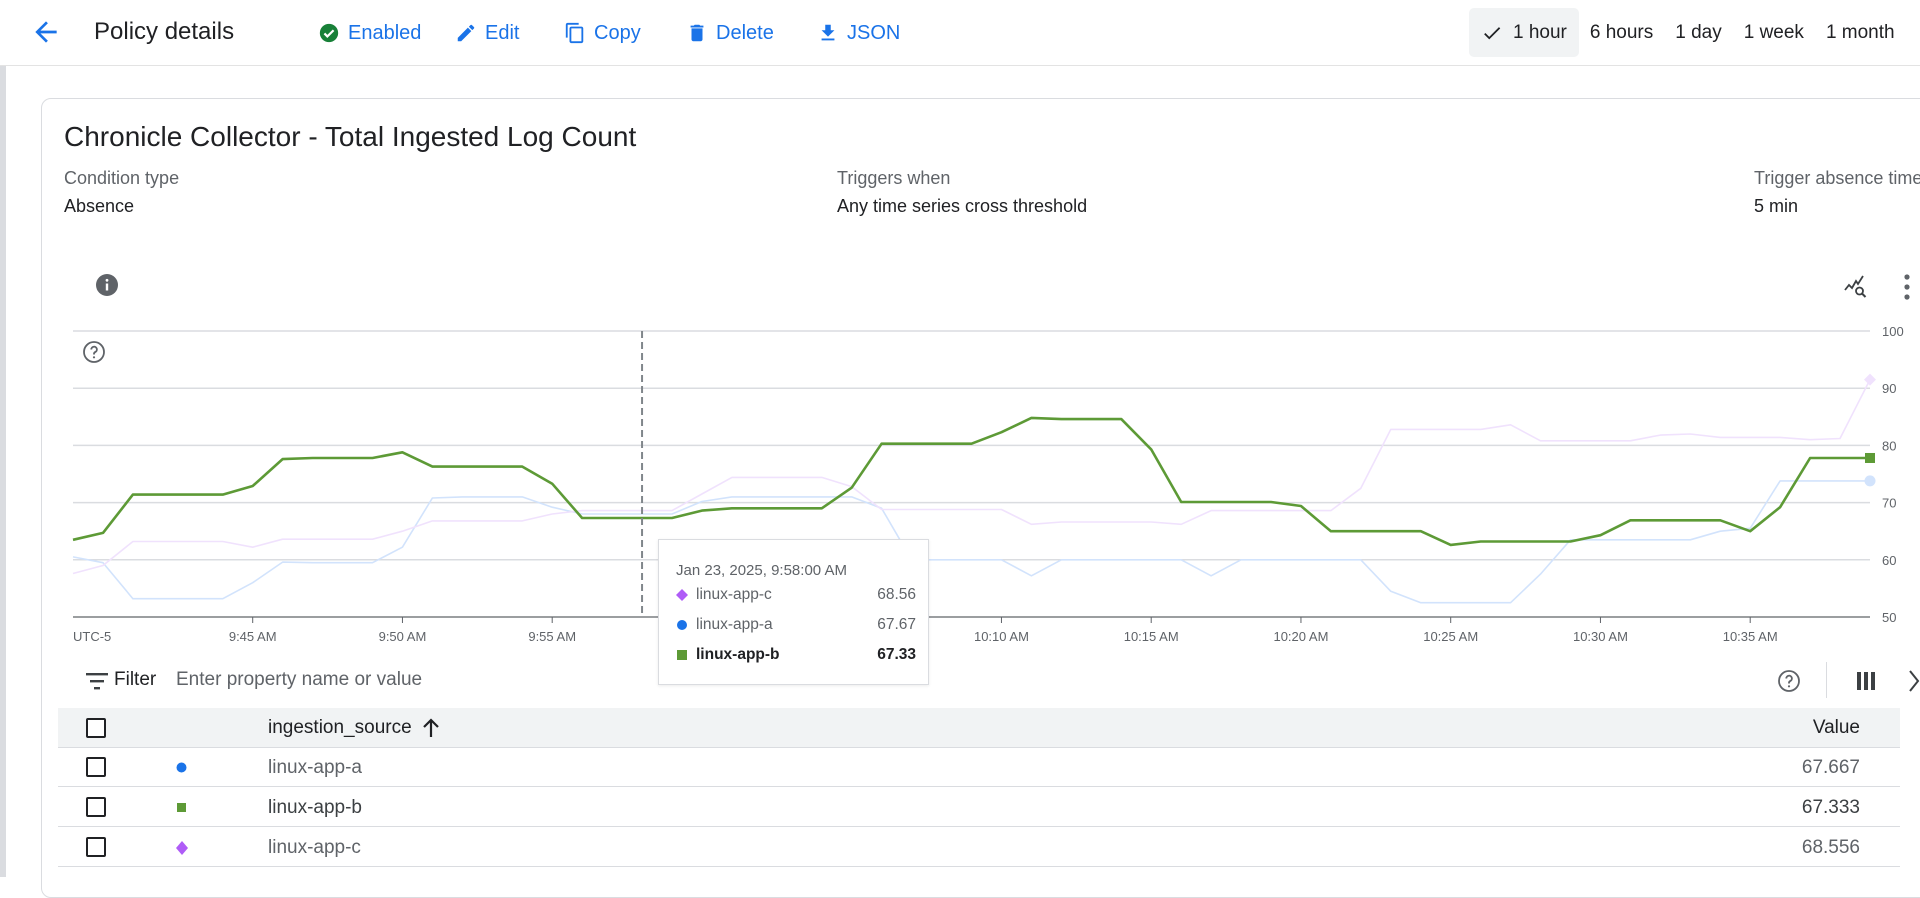 Image resolution: width=1920 pixels, height=898 pixels. What do you see at coordinates (617, 32) in the screenshot?
I see `copy-label: Copy` at bounding box center [617, 32].